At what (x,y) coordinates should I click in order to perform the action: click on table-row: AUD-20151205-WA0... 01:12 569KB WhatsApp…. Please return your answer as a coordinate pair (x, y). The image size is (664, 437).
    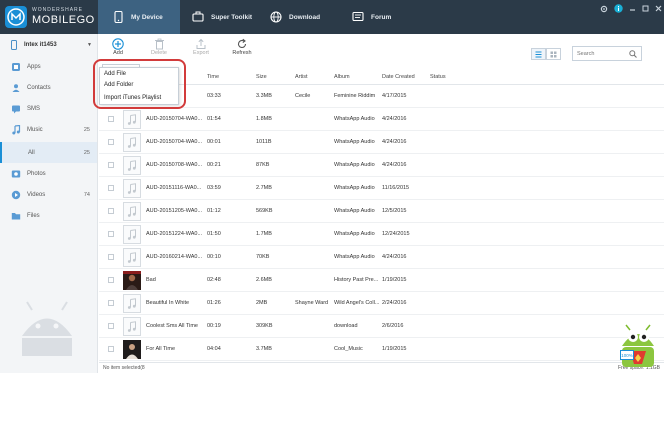
    Looking at the image, I should click on (381, 211).